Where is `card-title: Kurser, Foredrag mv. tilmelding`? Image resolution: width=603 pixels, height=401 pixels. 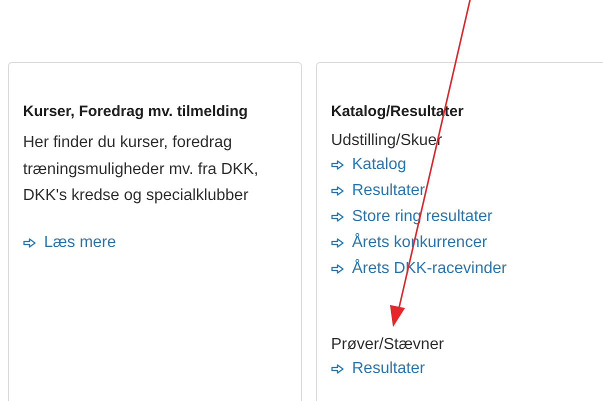
card-title: Kurser, Foredrag mv. tilmelding is located at coordinates (136, 111).